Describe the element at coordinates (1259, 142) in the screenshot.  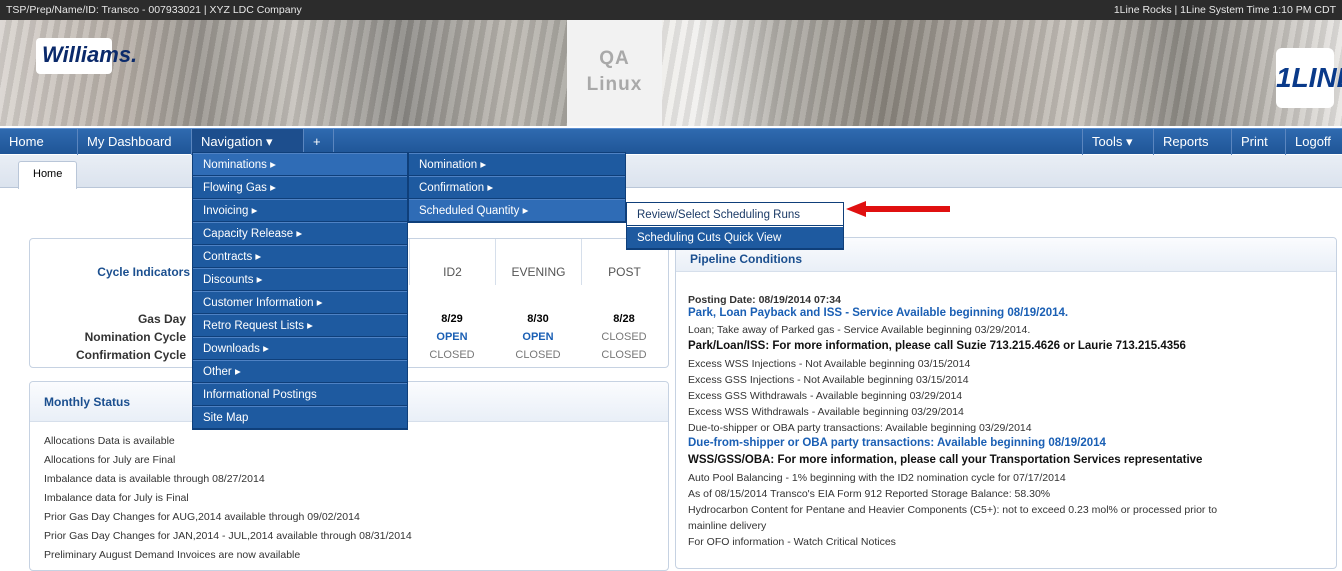
I see `nav-print: Print` at that location.